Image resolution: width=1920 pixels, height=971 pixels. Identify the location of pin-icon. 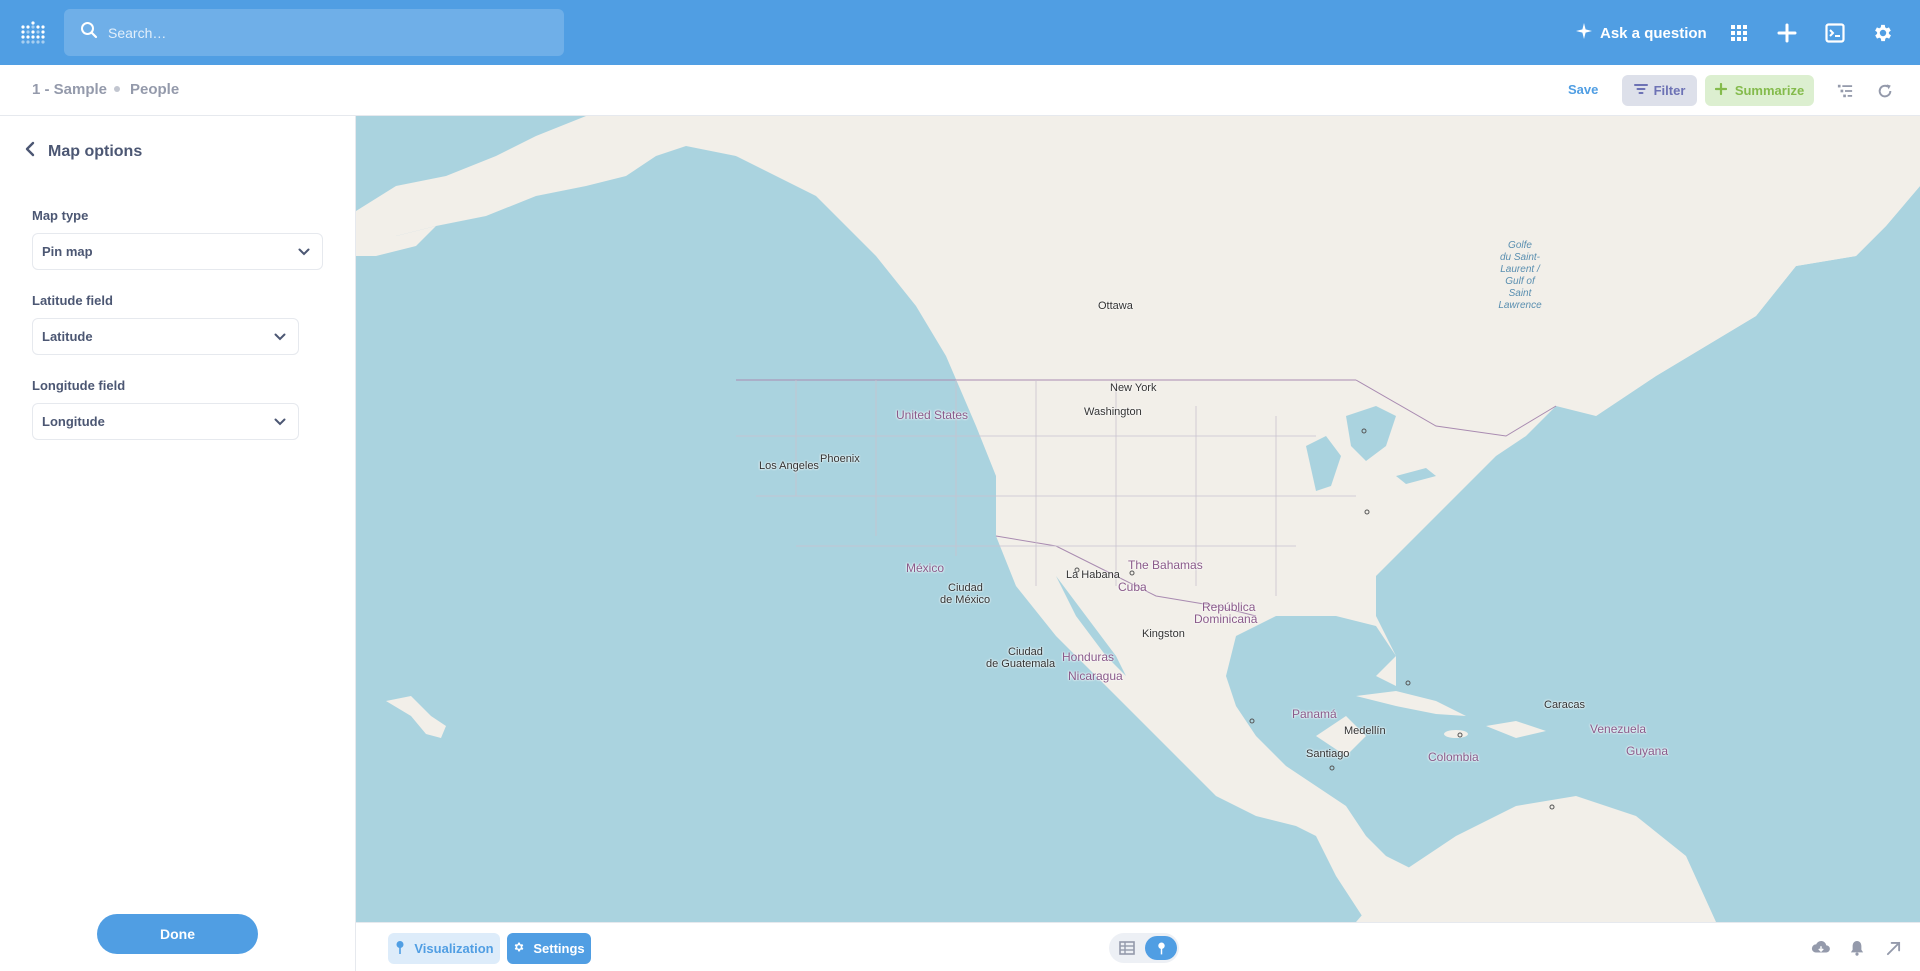
(404, 948).